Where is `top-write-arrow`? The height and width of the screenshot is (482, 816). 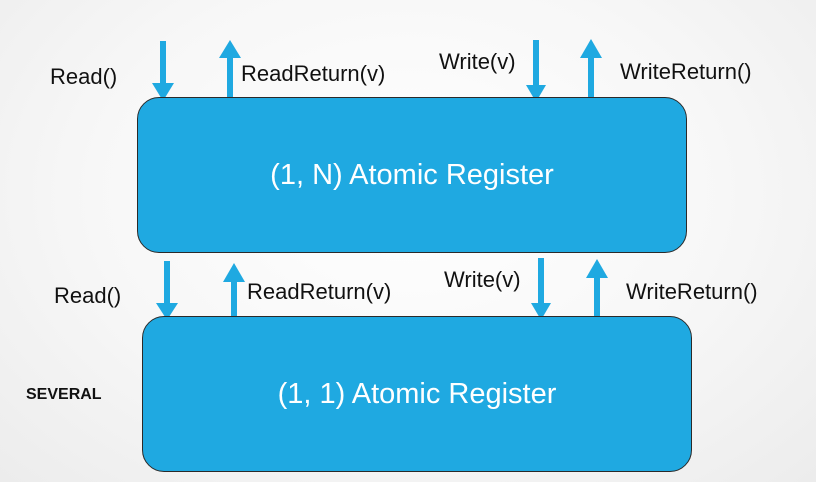 top-write-arrow is located at coordinates (536, 71).